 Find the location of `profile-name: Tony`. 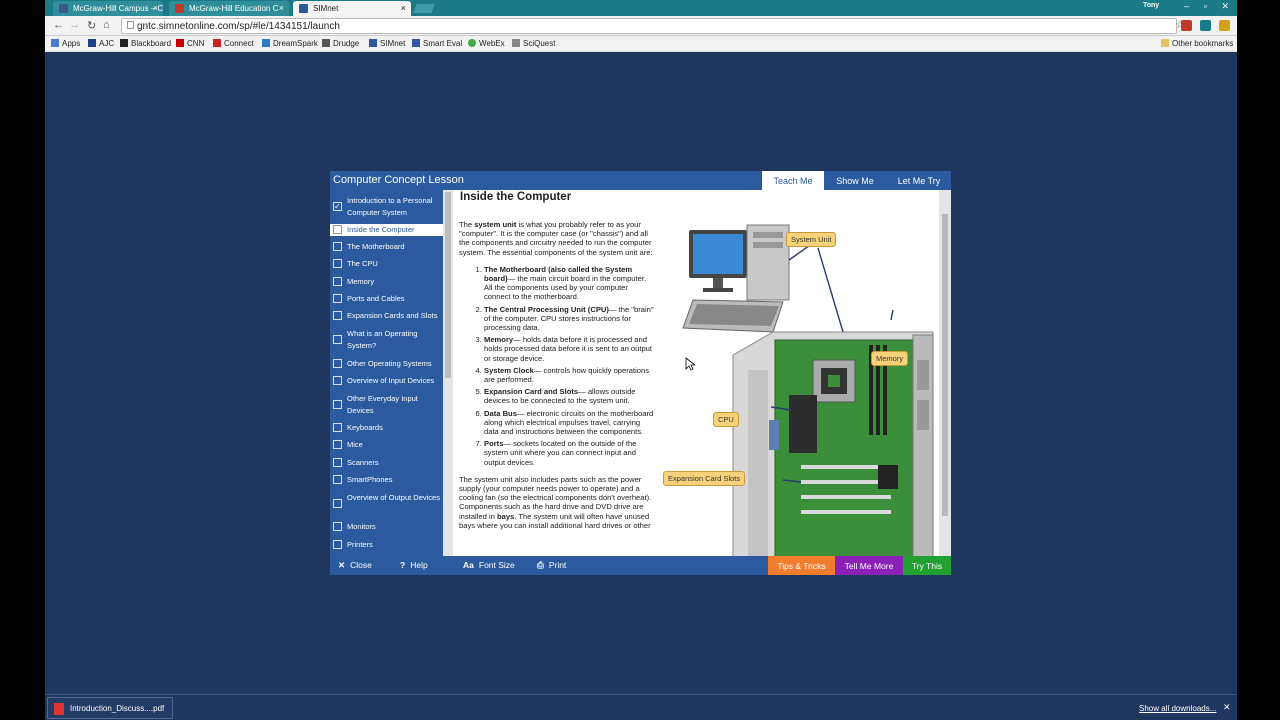

profile-name: Tony is located at coordinates (1151, 5).